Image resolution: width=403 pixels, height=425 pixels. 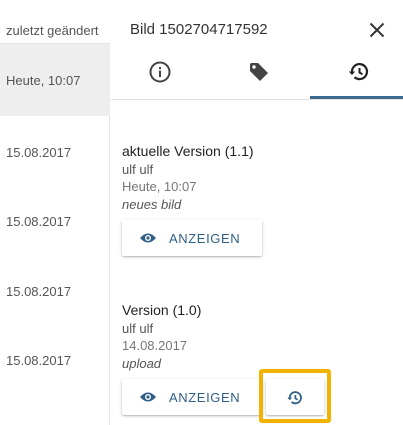 I want to click on tab-history, so click(x=356, y=74).